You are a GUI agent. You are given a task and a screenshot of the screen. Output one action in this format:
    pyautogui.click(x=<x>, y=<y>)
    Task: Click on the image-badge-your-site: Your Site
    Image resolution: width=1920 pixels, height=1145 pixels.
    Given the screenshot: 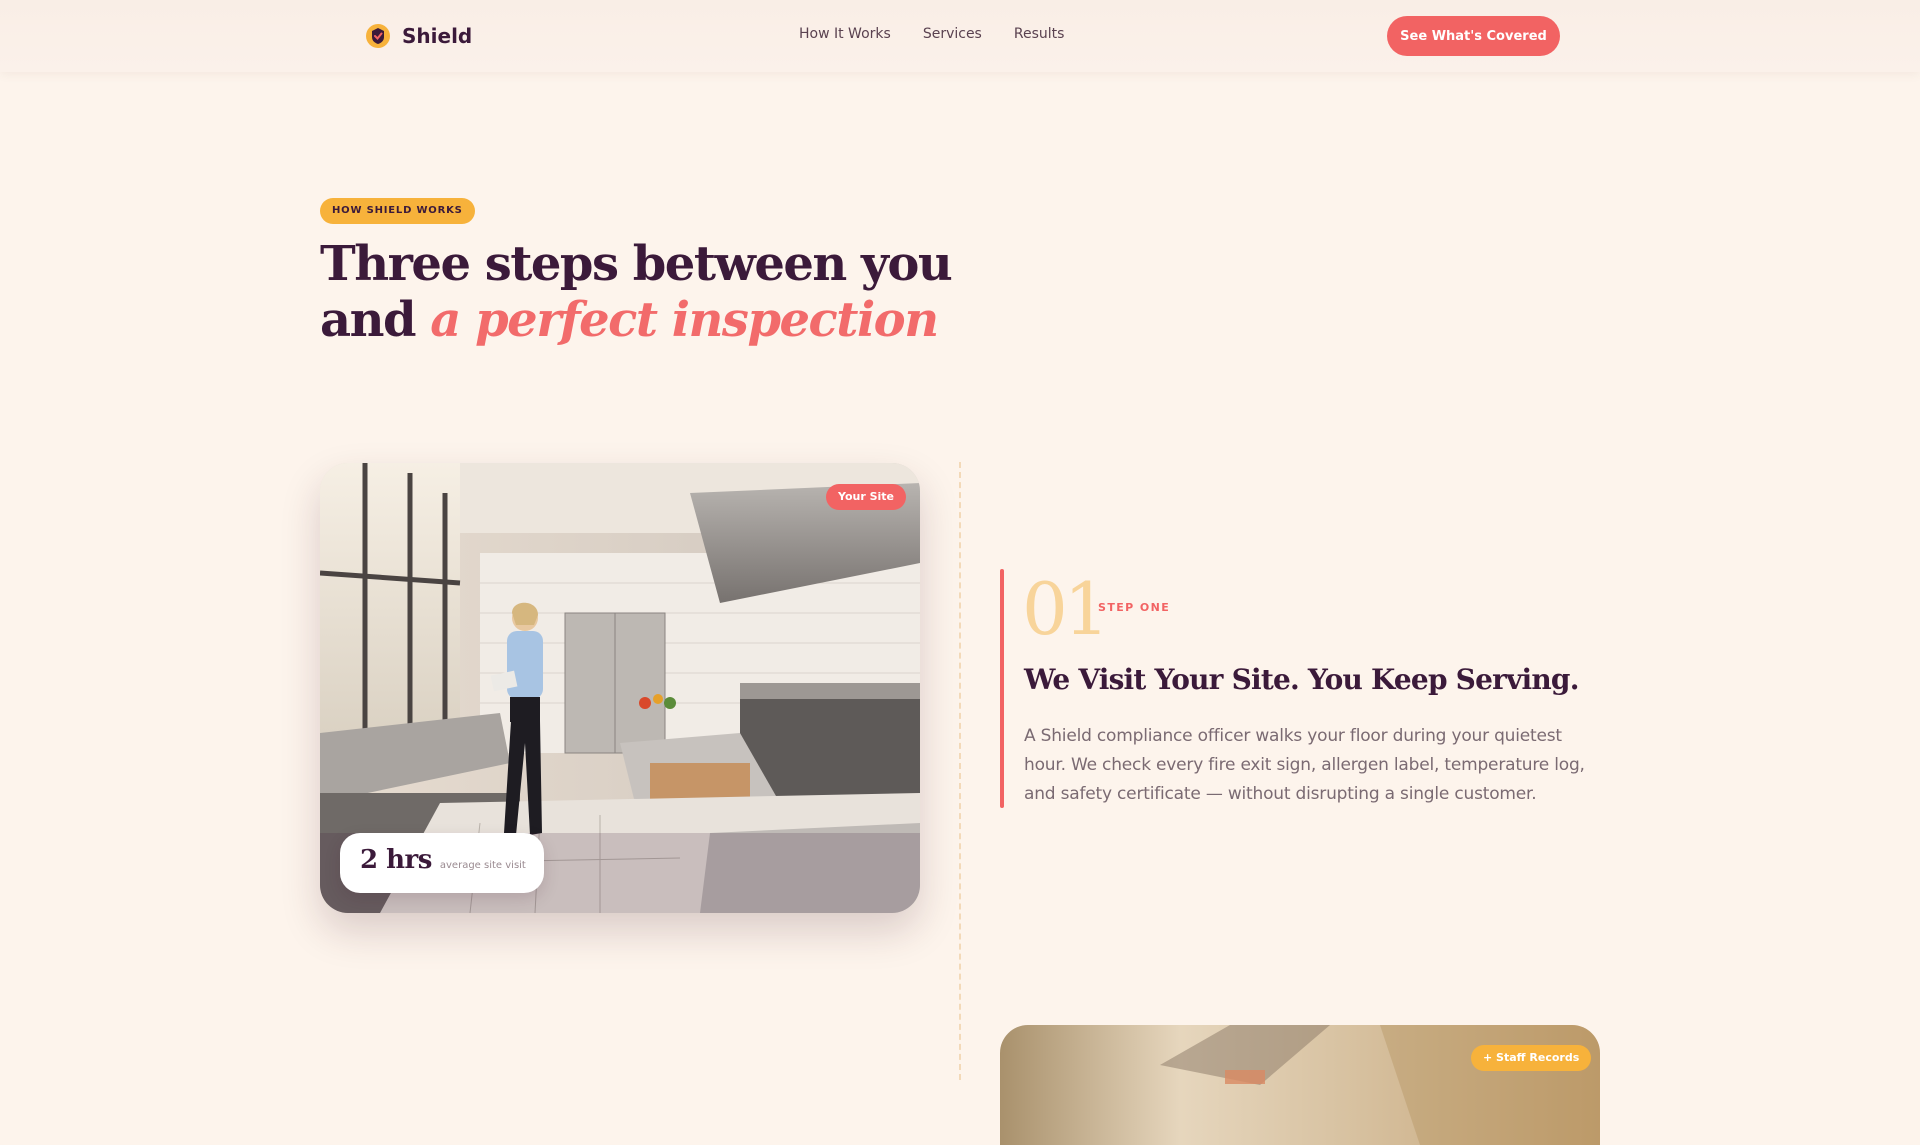 What is the action you would take?
    pyautogui.click(x=866, y=497)
    